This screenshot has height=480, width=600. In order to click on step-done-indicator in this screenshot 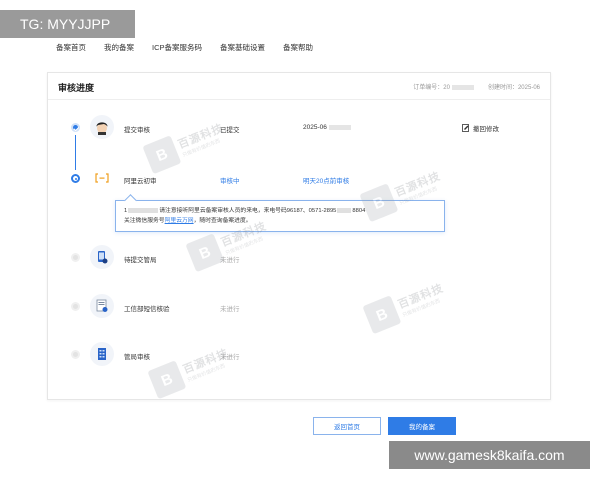, I will do `click(75, 127)`.